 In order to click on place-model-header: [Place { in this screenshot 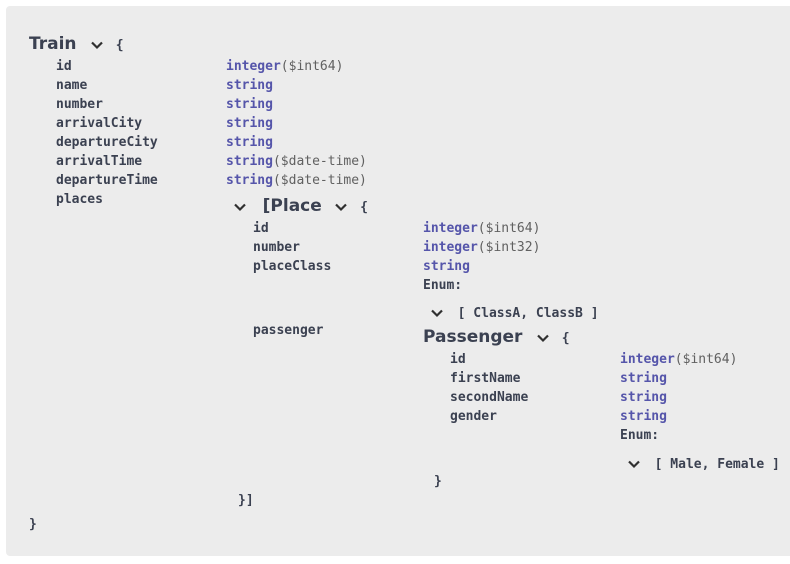, I will do `click(300, 206)`.